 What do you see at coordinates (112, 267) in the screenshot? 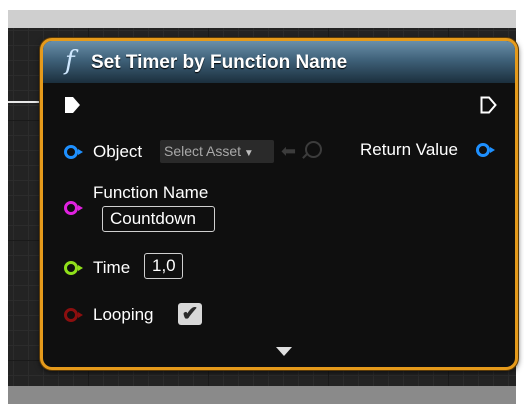
I see `time-label: Time` at bounding box center [112, 267].